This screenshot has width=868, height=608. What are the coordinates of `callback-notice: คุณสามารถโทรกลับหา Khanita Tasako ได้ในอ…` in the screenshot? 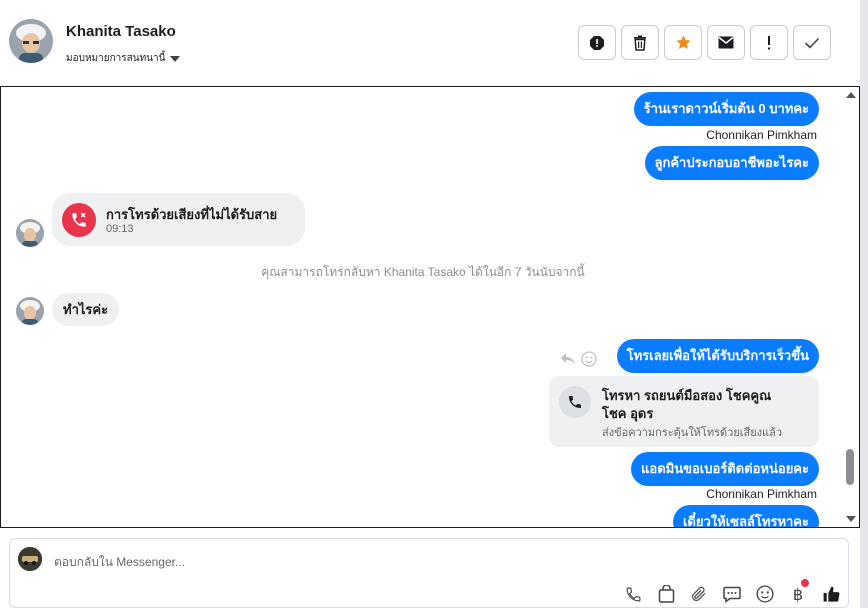 It's located at (423, 272).